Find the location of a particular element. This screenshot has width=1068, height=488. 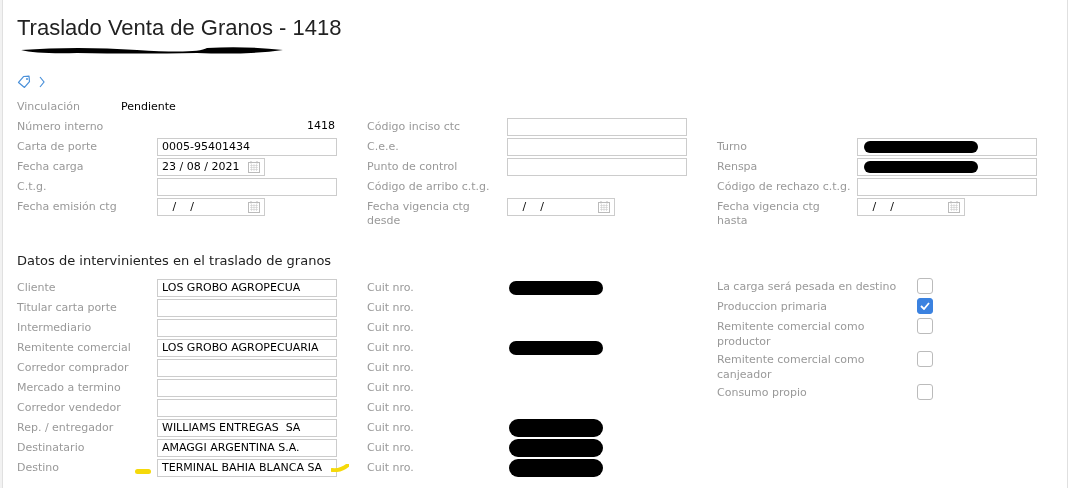

field-label: Intermediario is located at coordinates (55, 327).